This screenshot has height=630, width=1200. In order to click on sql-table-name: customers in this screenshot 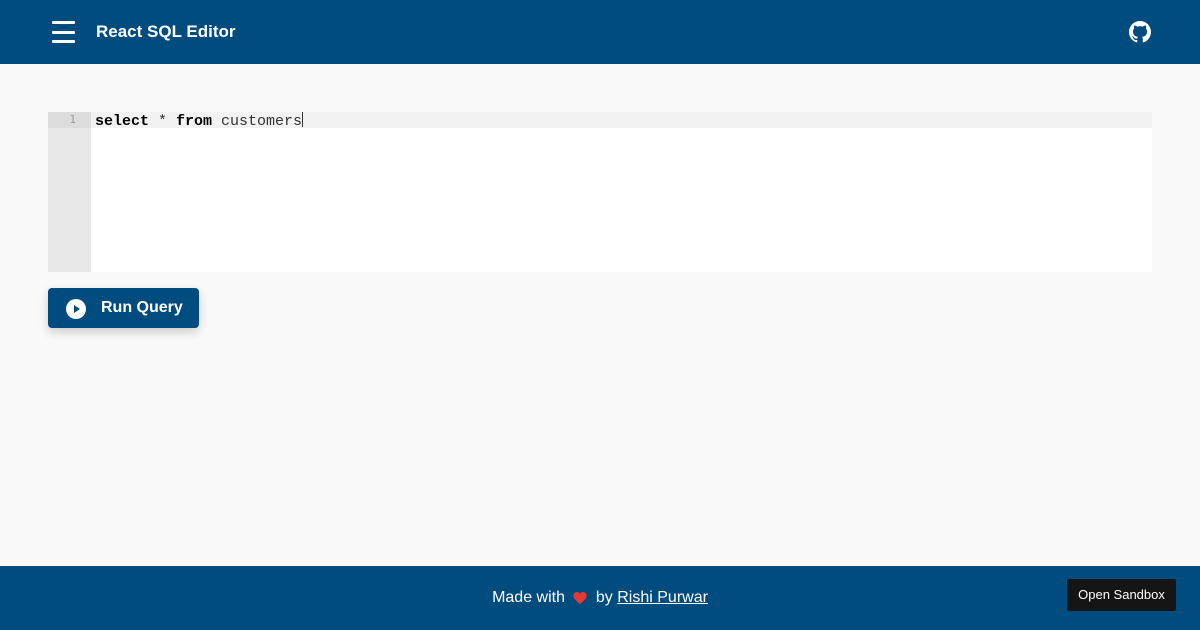, I will do `click(257, 121)`.